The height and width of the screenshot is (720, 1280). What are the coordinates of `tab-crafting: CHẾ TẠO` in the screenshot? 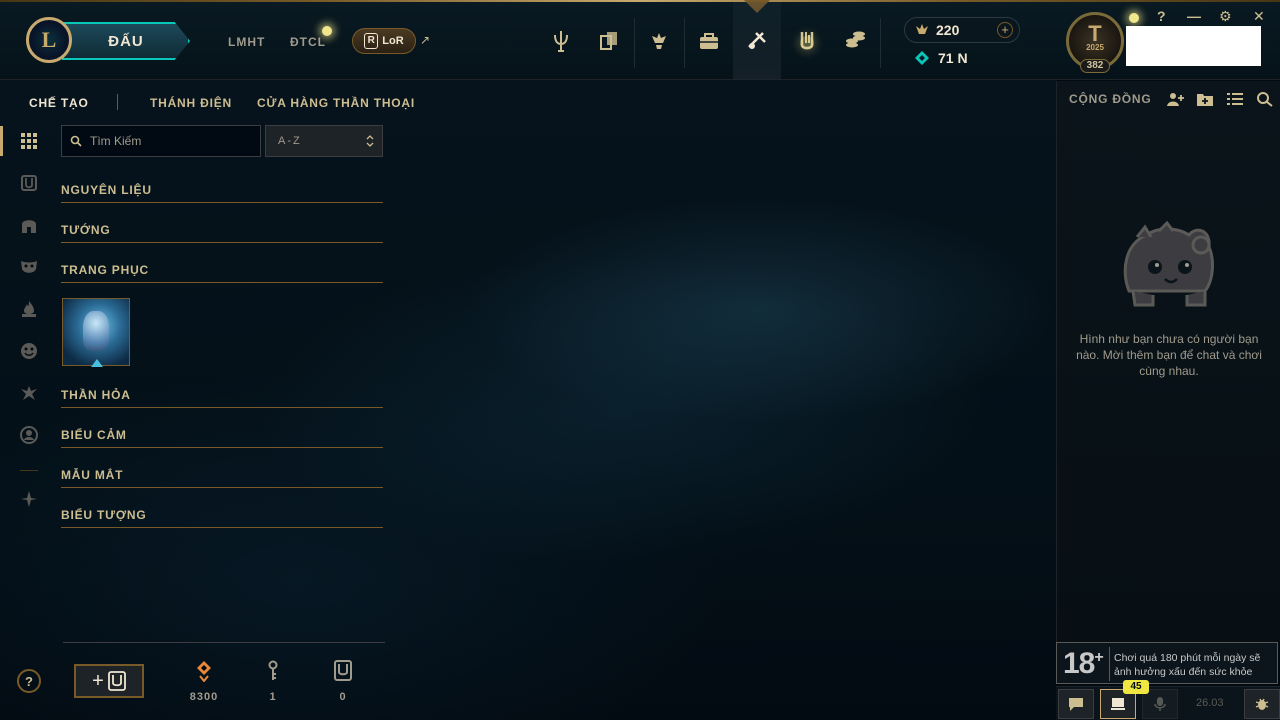 It's located at (59, 103).